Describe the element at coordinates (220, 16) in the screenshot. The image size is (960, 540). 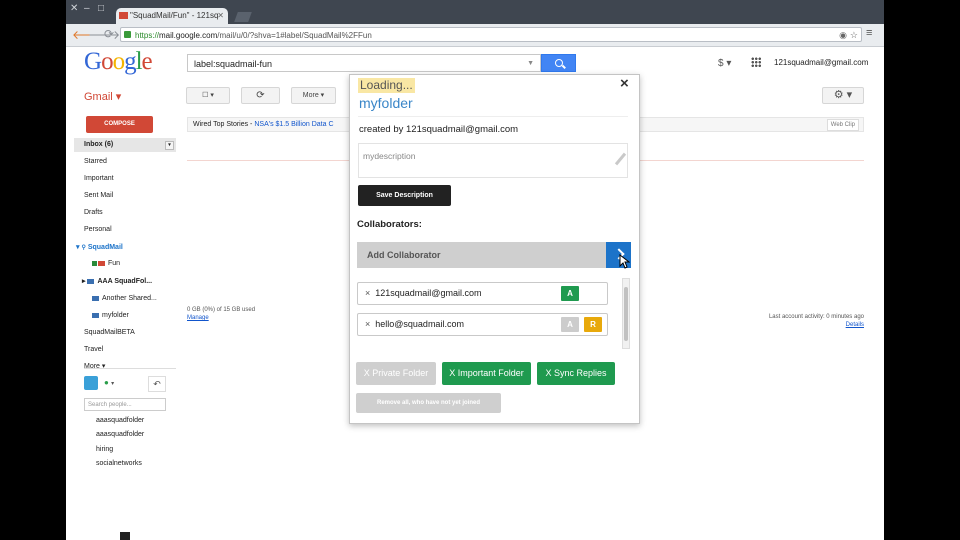
I see `tab-close-icon: ✕` at that location.